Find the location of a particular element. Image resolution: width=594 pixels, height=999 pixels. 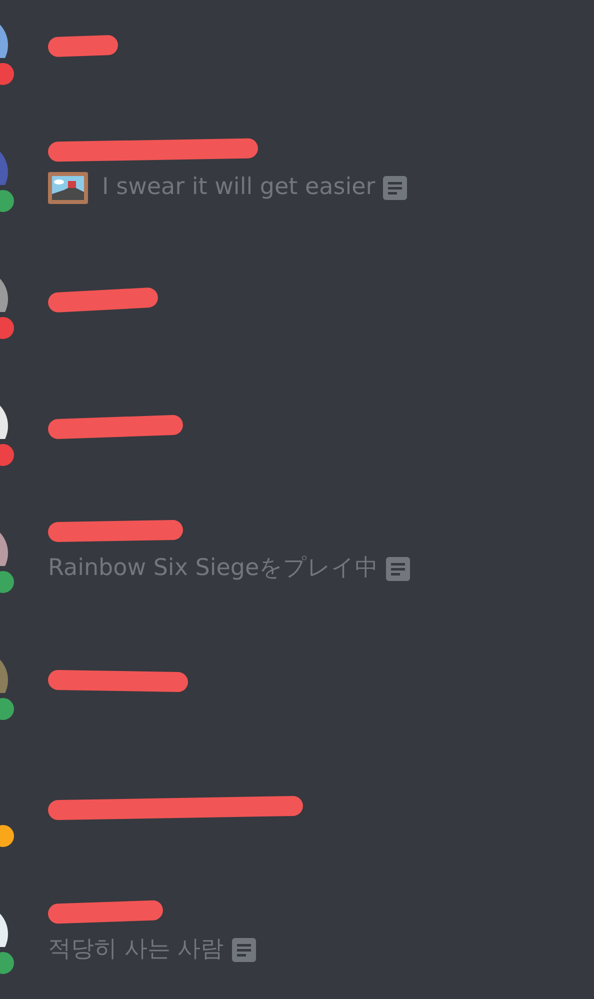

framed-picture-icon is located at coordinates (68, 188).